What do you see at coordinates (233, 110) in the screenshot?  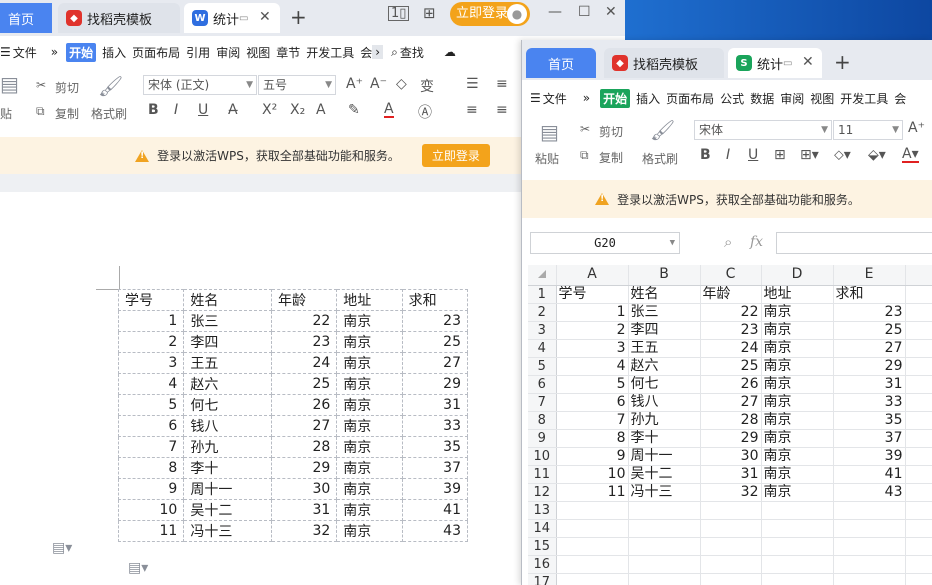 I see `strikethrough-icon: A̶` at bounding box center [233, 110].